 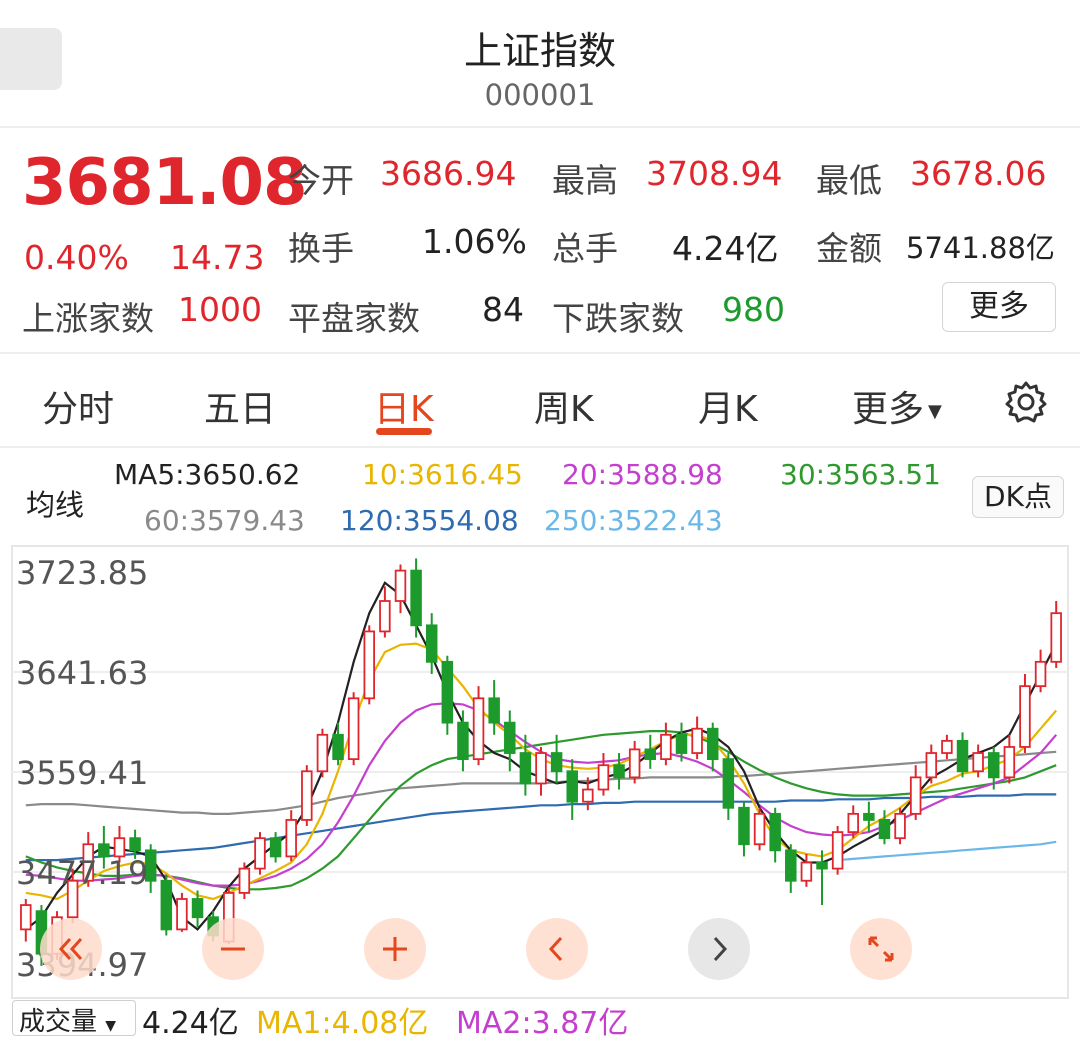 I want to click on zoom-out-button, so click(x=233, y=949).